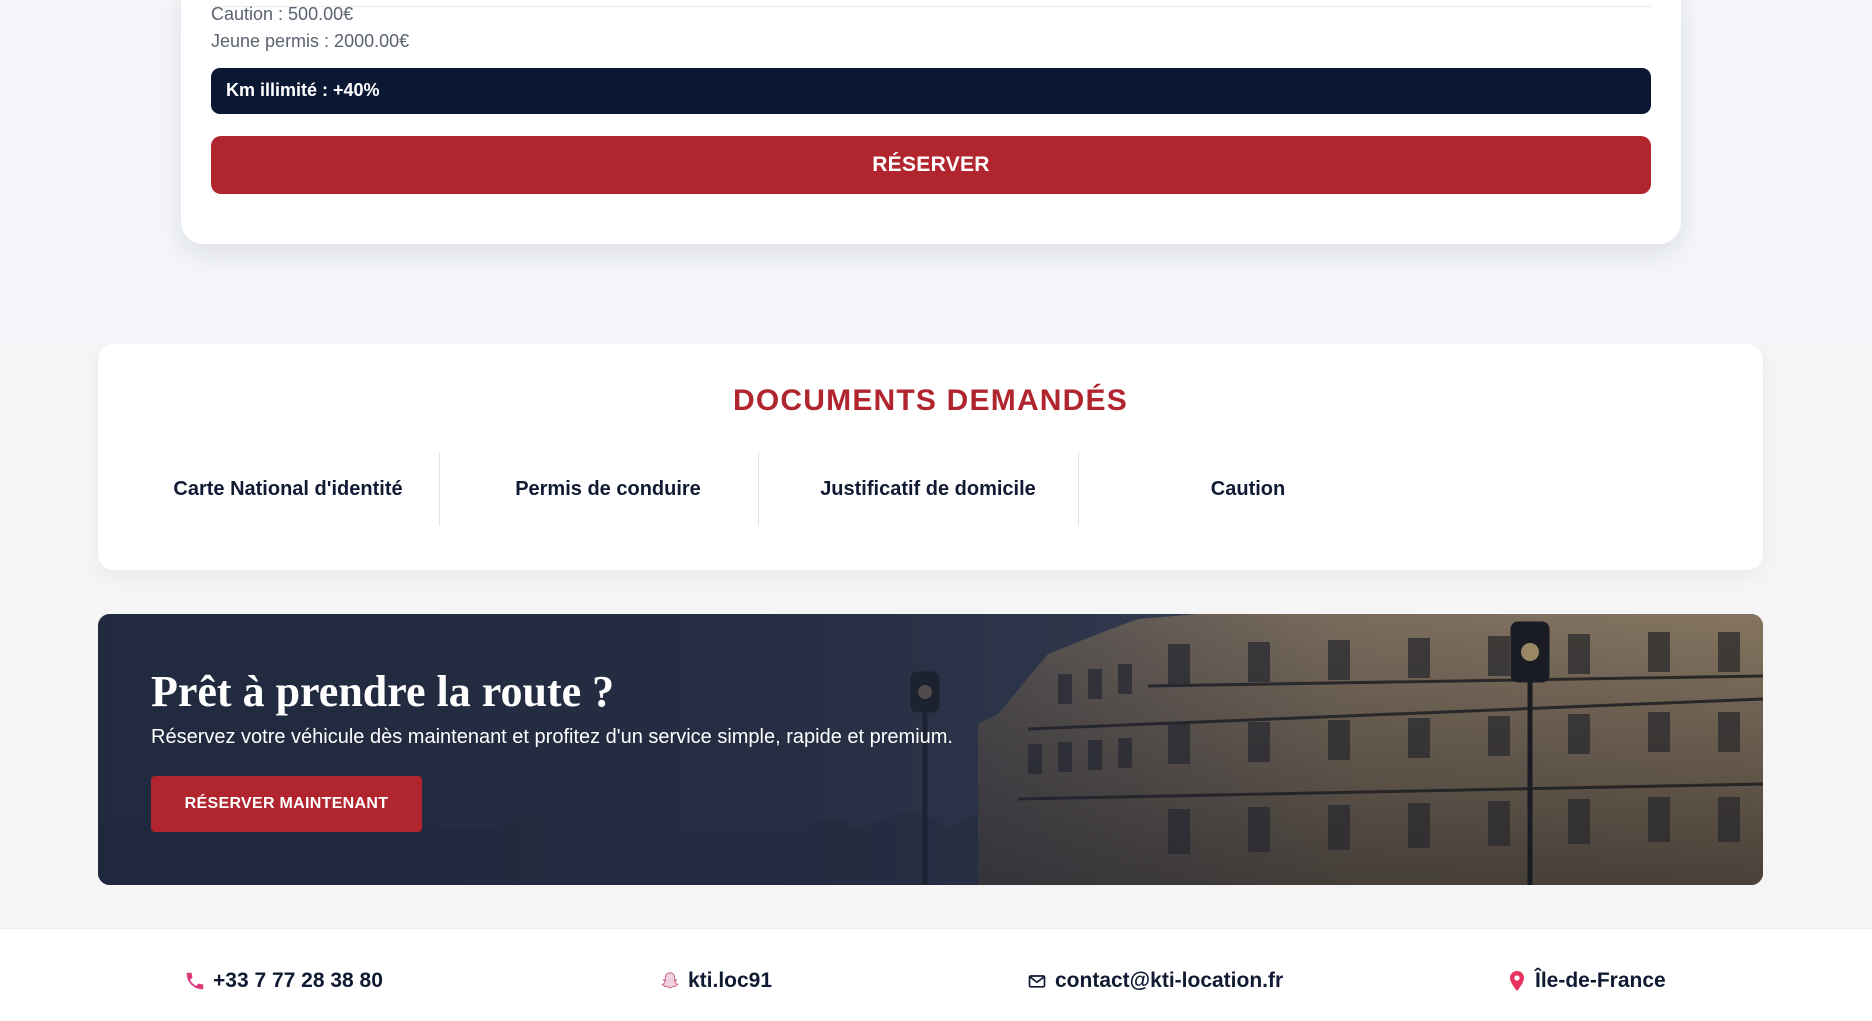 This screenshot has width=1872, height=1021. Describe the element at coordinates (1037, 981) in the screenshot. I see `mail-icon` at that location.